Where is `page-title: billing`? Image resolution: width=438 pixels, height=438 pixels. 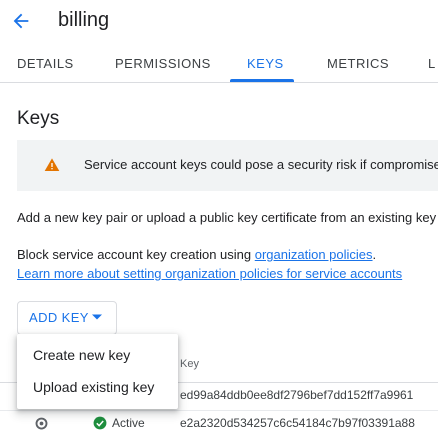 page-title: billing is located at coordinates (84, 20).